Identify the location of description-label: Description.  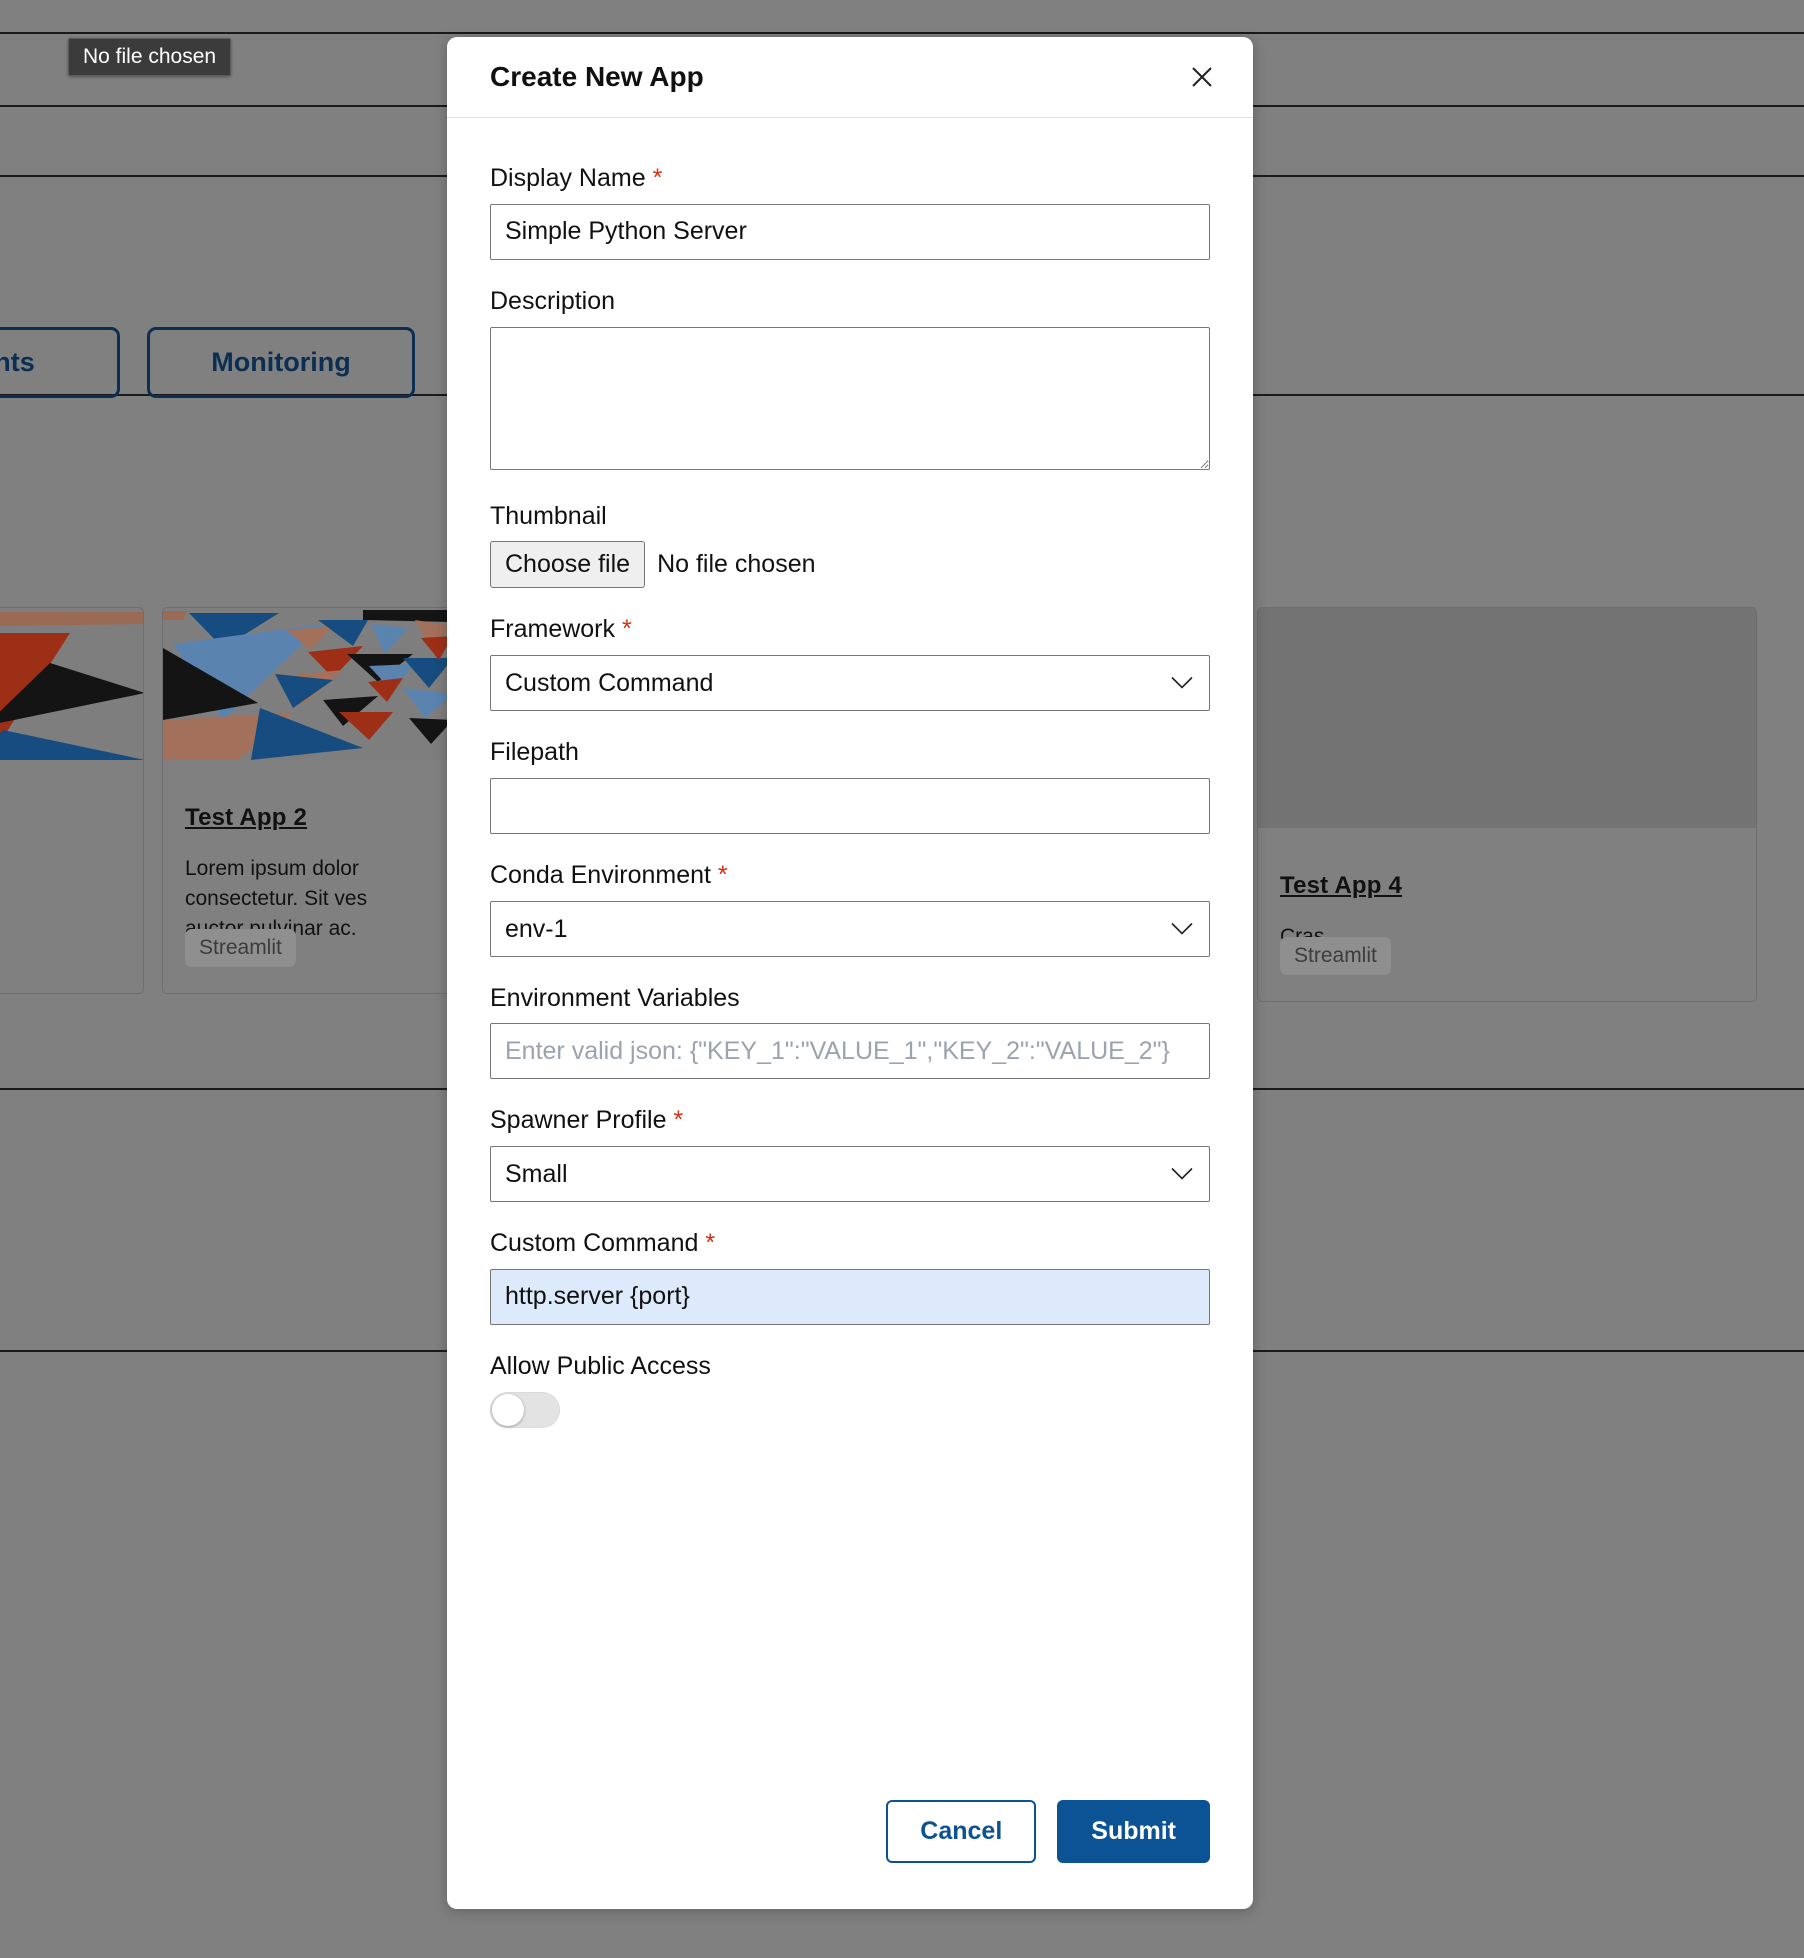
(850, 301).